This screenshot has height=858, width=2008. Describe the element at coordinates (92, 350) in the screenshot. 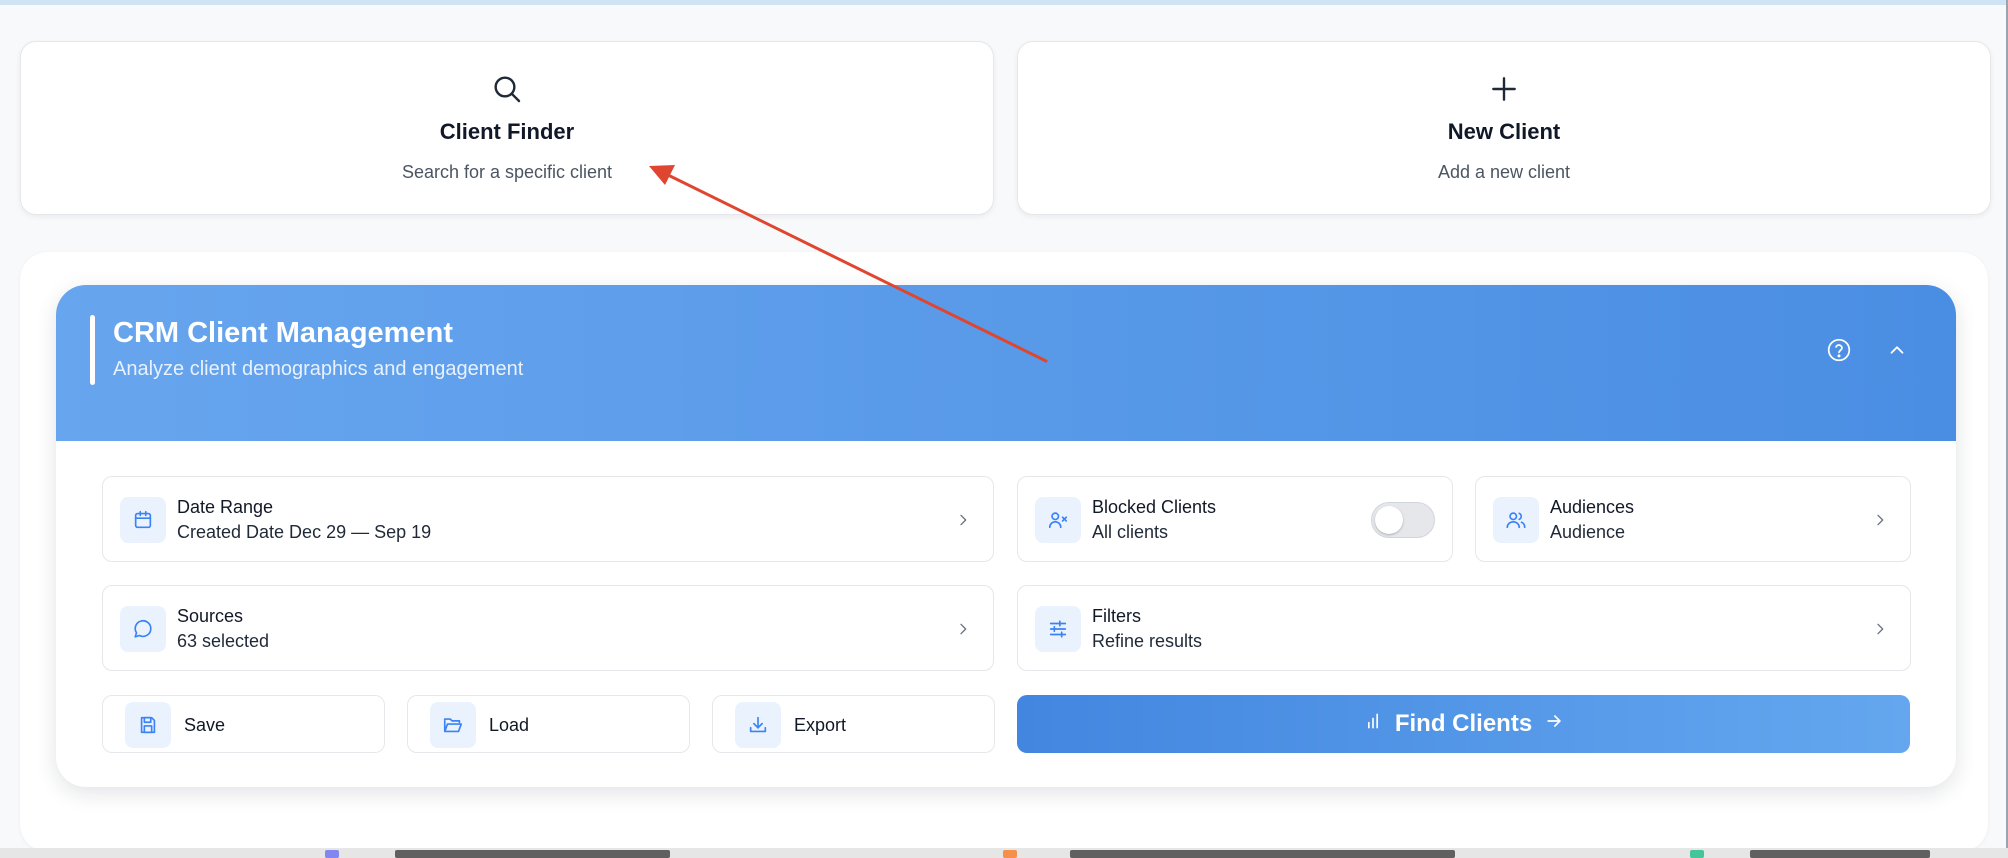

I see `header-accent-bar` at that location.